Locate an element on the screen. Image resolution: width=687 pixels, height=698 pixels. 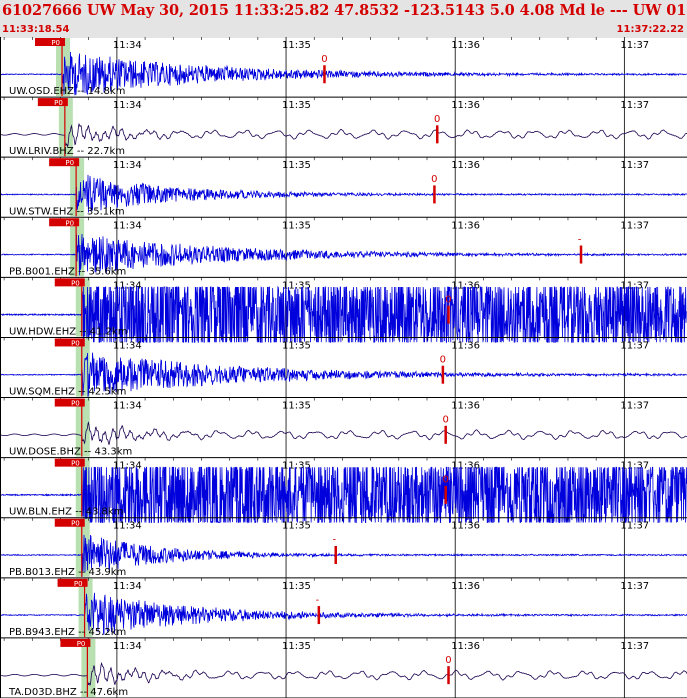
channel-label: PB.B943.EHZ -- 45.2km is located at coordinates (67, 632).